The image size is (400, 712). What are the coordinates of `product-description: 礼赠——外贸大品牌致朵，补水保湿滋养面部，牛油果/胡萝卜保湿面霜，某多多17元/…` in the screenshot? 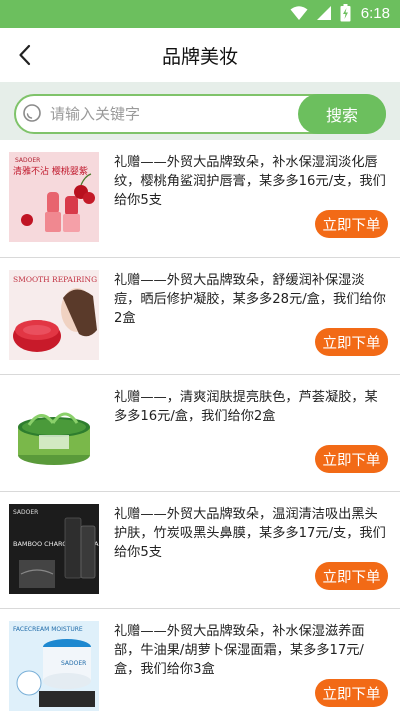 It's located at (239, 650).